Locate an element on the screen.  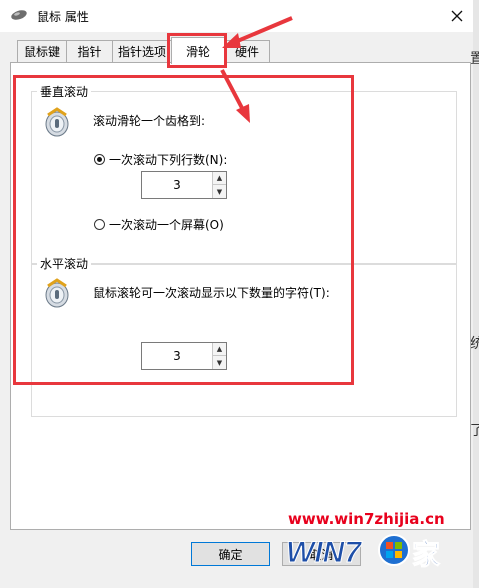
svg-text: WIN7 is located at coordinates (324, 552).